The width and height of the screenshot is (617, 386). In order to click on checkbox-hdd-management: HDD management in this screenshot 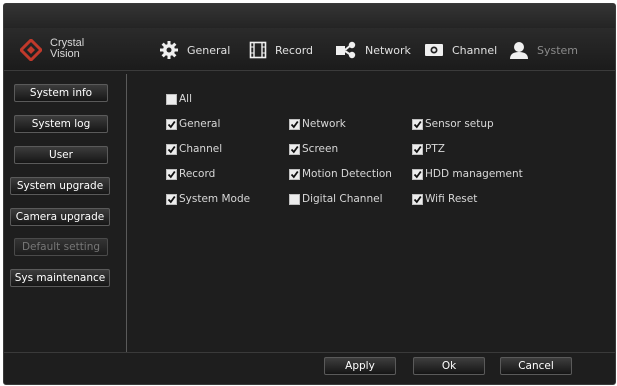, I will do `click(467, 174)`.